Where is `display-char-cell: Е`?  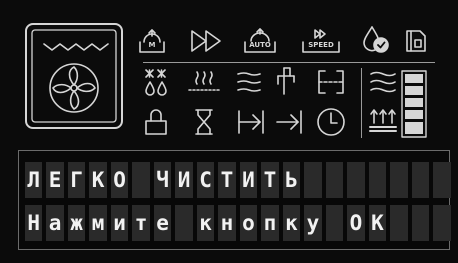 display-char-cell: Е is located at coordinates (55, 180).